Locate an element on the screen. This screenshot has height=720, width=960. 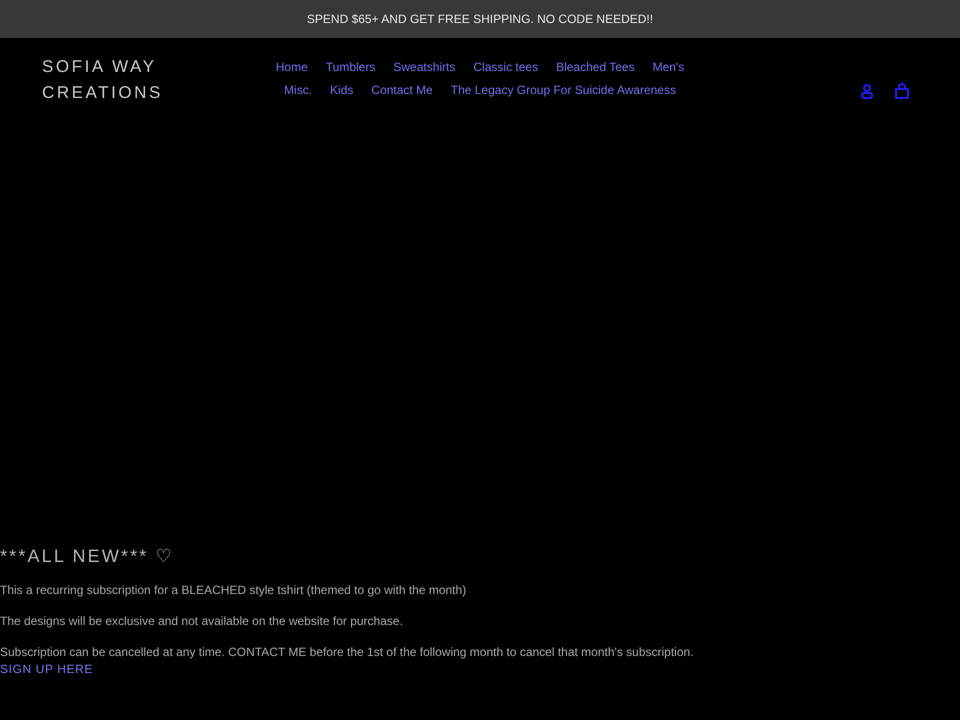
body-paragraph: The designs will be exclusive and not available on the website for purchase. is located at coordinates (201, 621).